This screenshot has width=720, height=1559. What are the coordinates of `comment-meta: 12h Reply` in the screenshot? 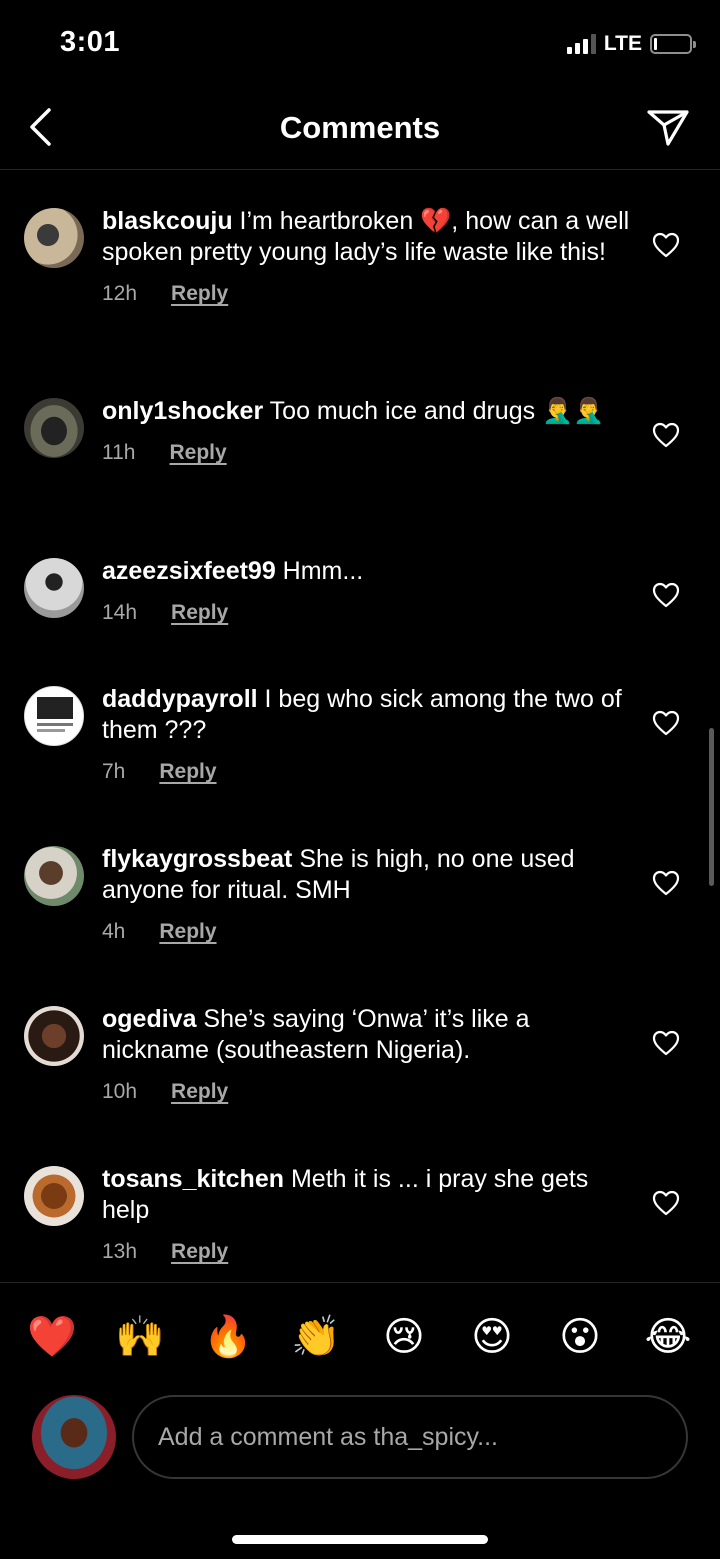 It's located at (367, 294).